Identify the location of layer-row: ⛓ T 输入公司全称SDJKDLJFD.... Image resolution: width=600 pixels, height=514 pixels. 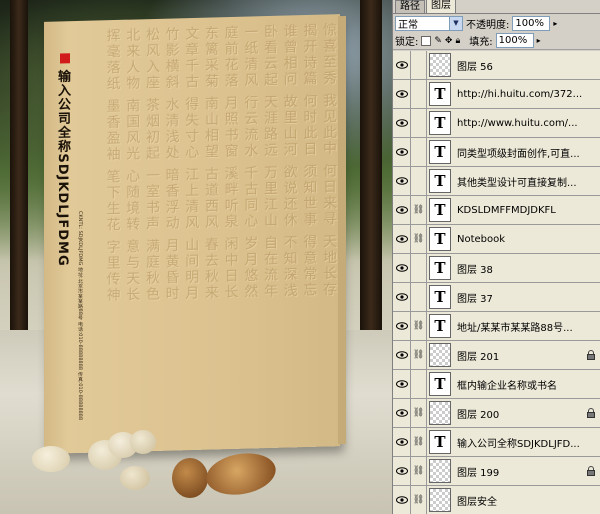
(496, 442).